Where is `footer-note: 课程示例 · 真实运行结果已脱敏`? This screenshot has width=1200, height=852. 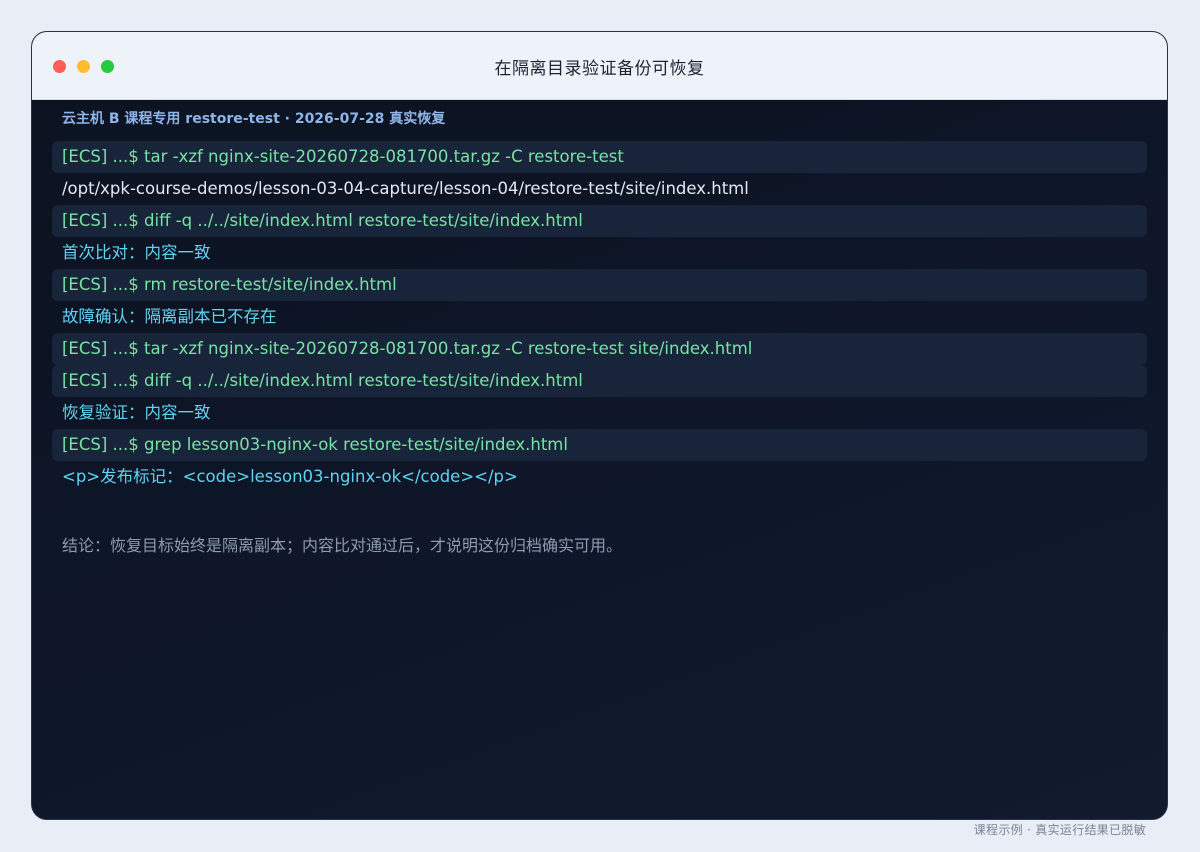
footer-note: 课程示例 · 真实运行结果已脱敏 is located at coordinates (1059, 830).